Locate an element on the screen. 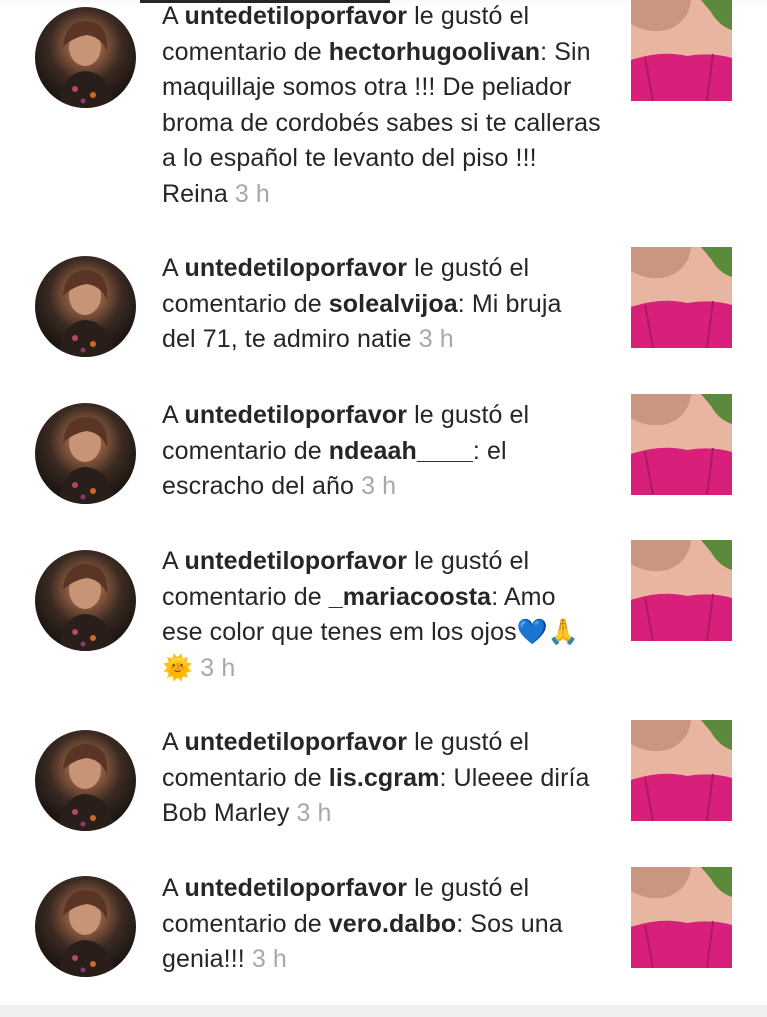 This screenshot has height=1017, width=767. commenter-username: _mariacoosta is located at coordinates (410, 597).